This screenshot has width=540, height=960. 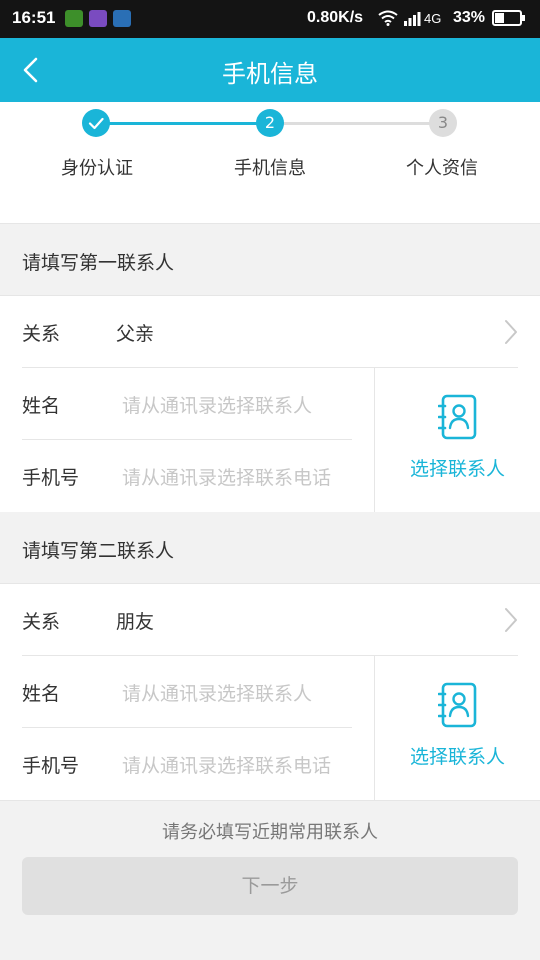 I want to click on step-2-circle: 2, so click(x=270, y=123).